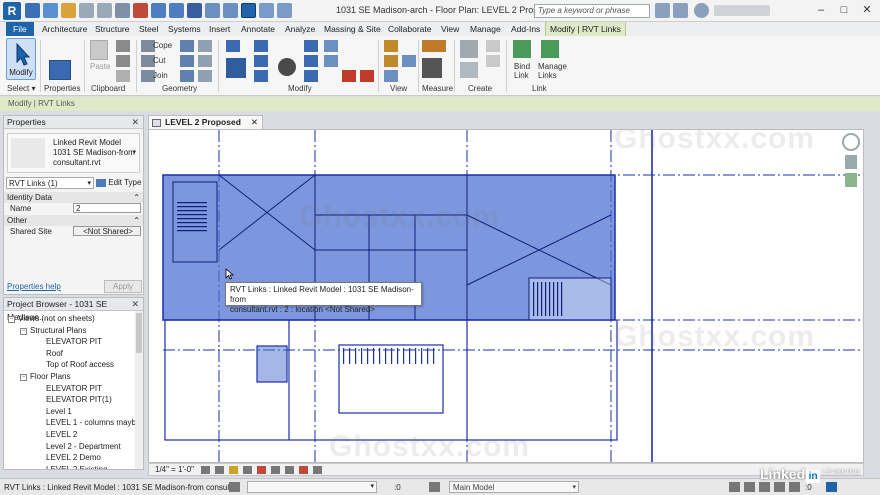 Image resolution: width=880 pixels, height=495 pixels. What do you see at coordinates (233, 470) in the screenshot?
I see `sun-path-icon` at bounding box center [233, 470].